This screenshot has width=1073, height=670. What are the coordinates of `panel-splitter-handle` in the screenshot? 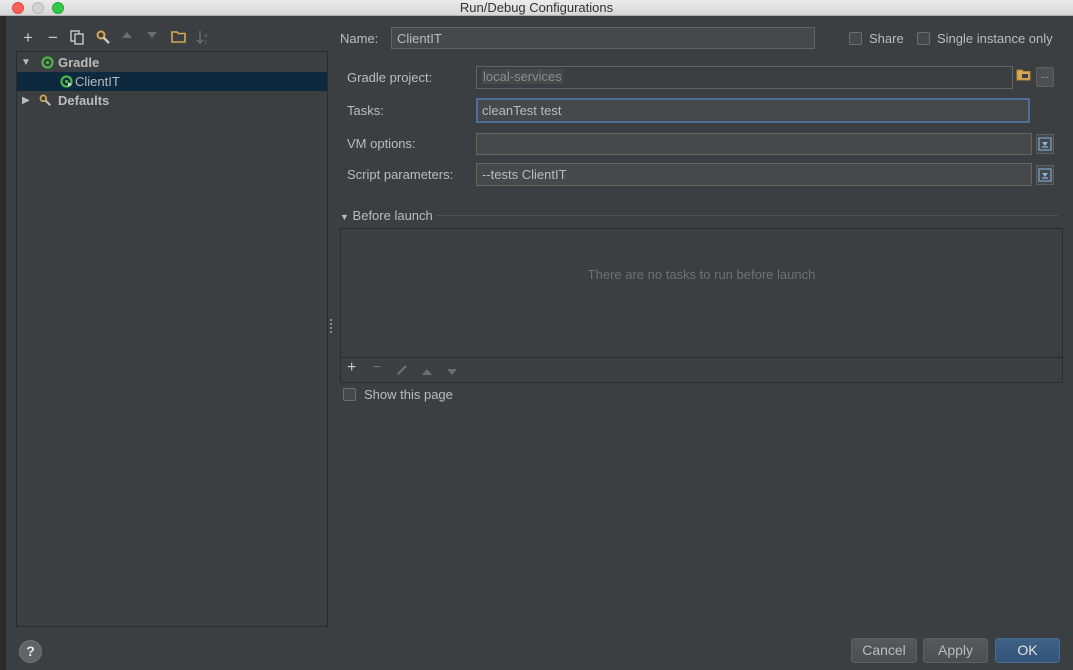 It's located at (331, 326).